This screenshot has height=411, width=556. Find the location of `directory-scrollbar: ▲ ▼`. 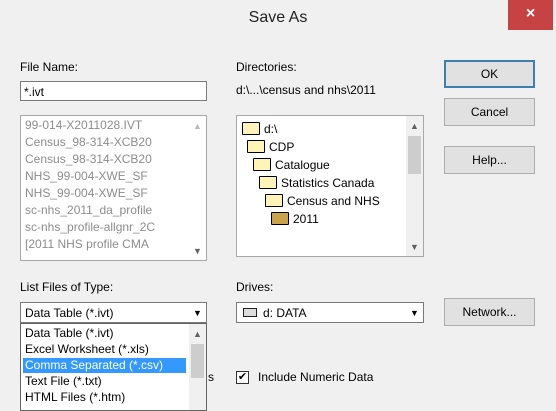

directory-scrollbar: ▲ ▼ is located at coordinates (414, 186).